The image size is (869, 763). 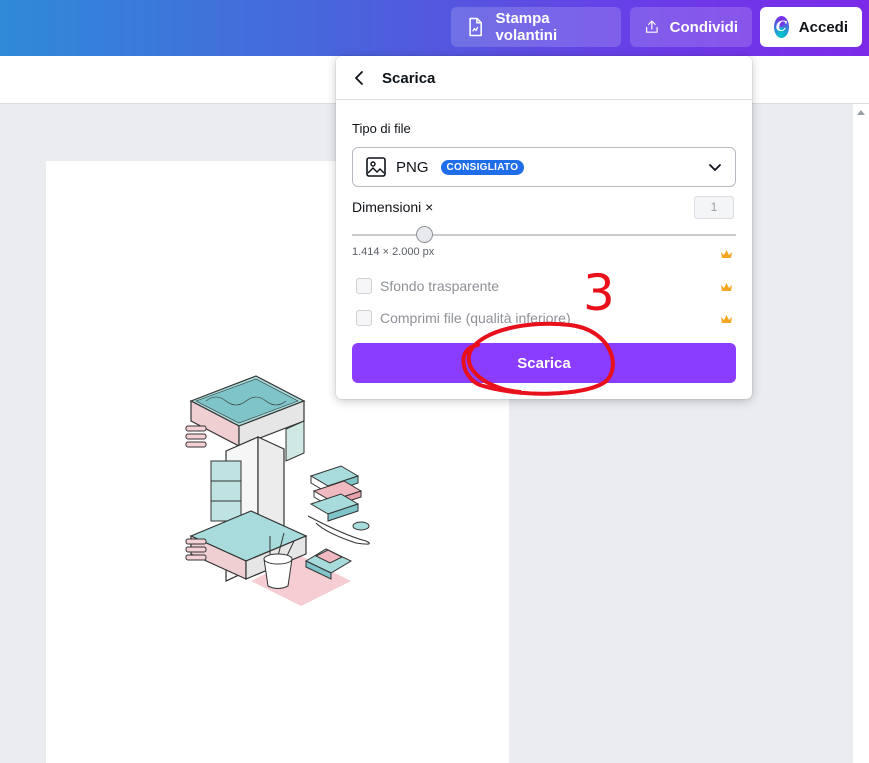 I want to click on file-type-label: Tipo di file, so click(x=381, y=128).